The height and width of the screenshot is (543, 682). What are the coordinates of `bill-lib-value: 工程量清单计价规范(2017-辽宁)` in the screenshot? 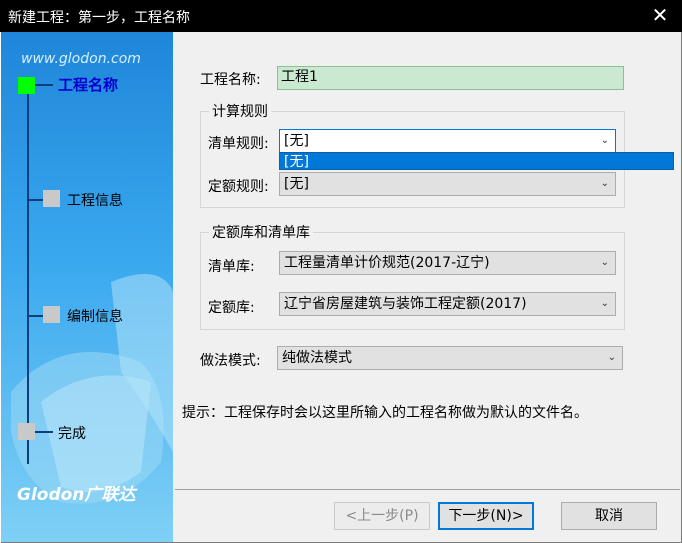 It's located at (387, 263).